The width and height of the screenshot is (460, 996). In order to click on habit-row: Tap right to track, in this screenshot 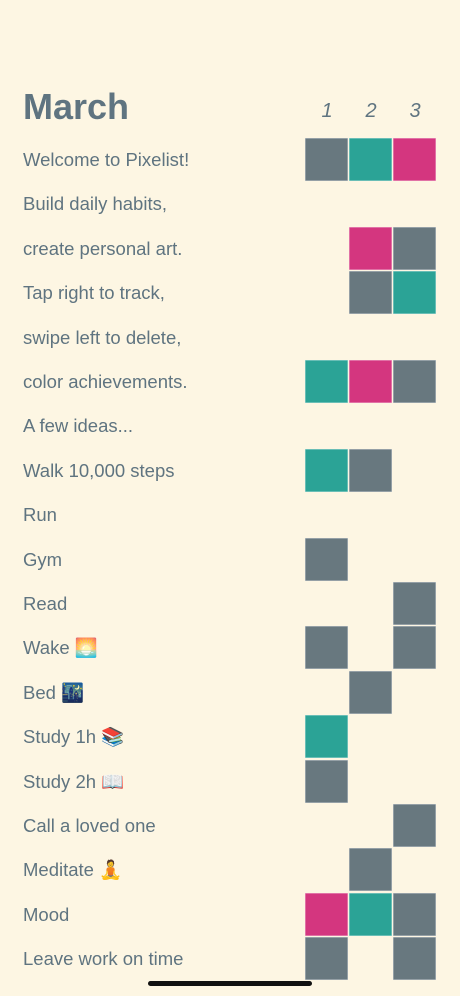, I will do `click(230, 293)`.